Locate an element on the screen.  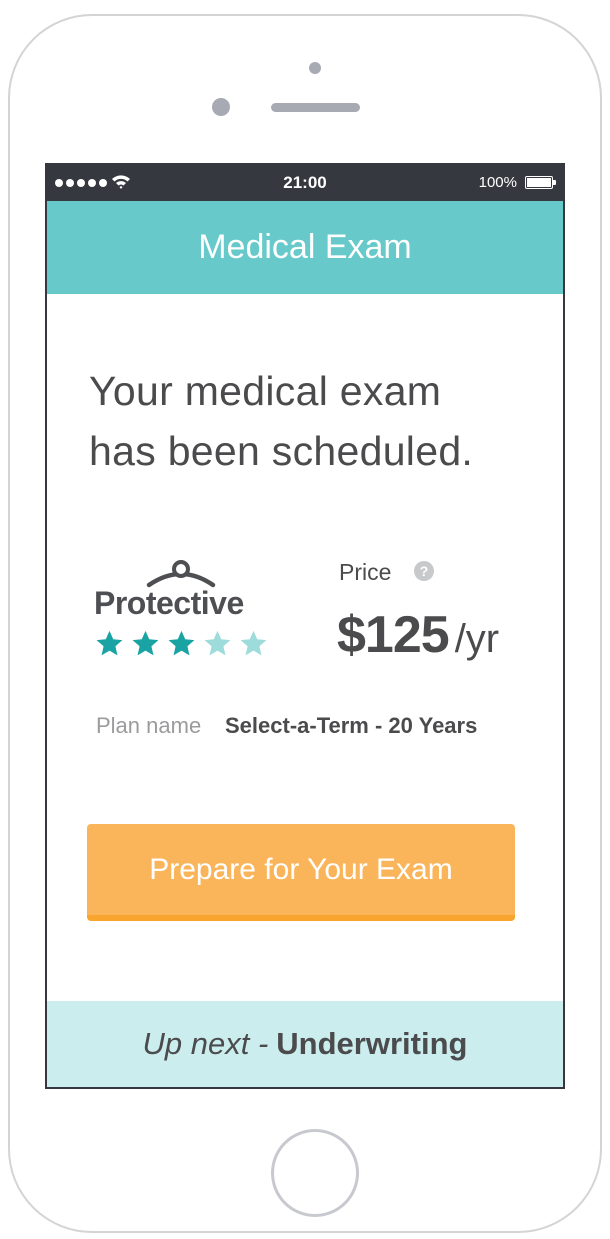
price-period: /yr is located at coordinates (477, 639).